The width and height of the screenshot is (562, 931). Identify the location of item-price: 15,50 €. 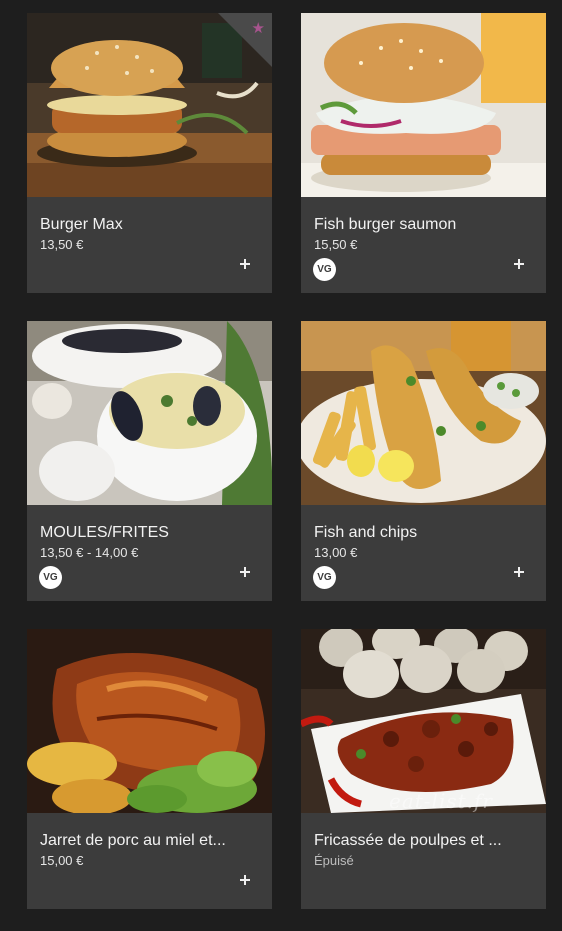
(336, 244).